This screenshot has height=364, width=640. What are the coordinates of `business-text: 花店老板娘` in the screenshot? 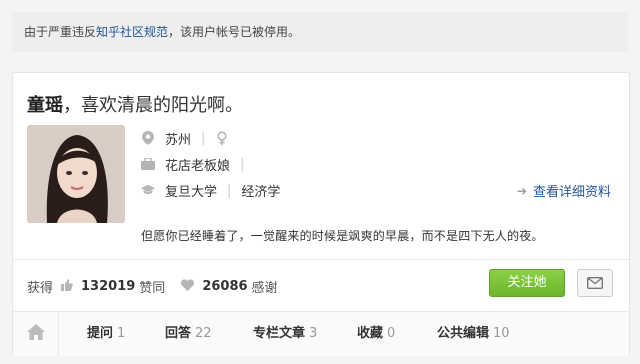 It's located at (198, 166).